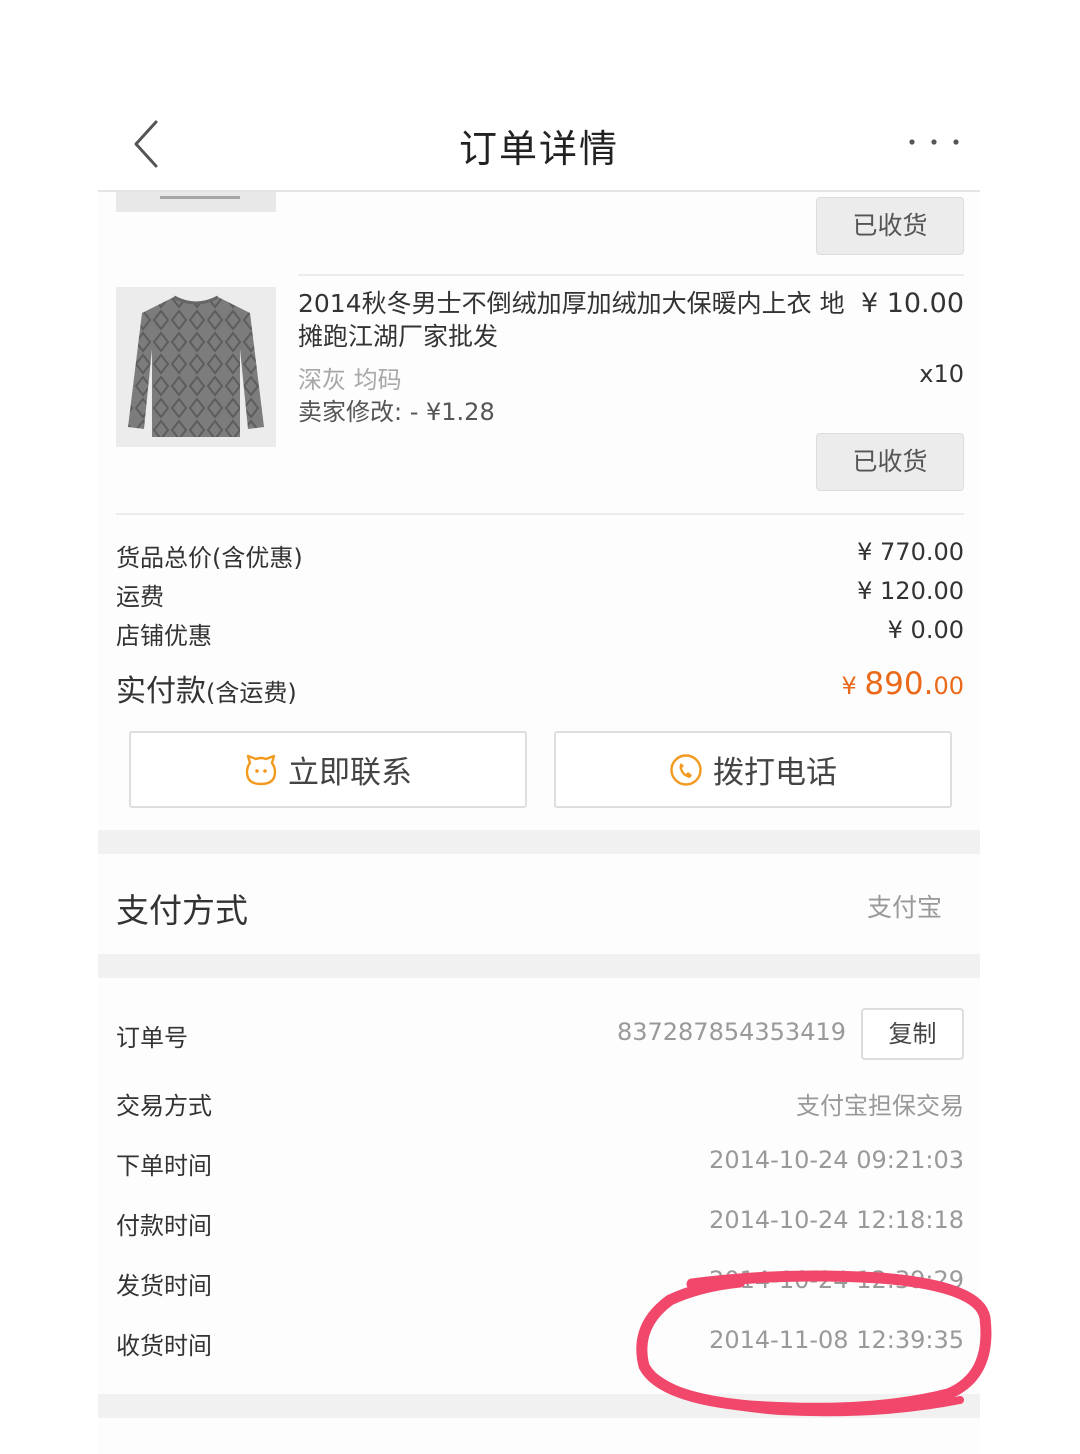  I want to click on product-price: ¥ 10.00, so click(912, 303).